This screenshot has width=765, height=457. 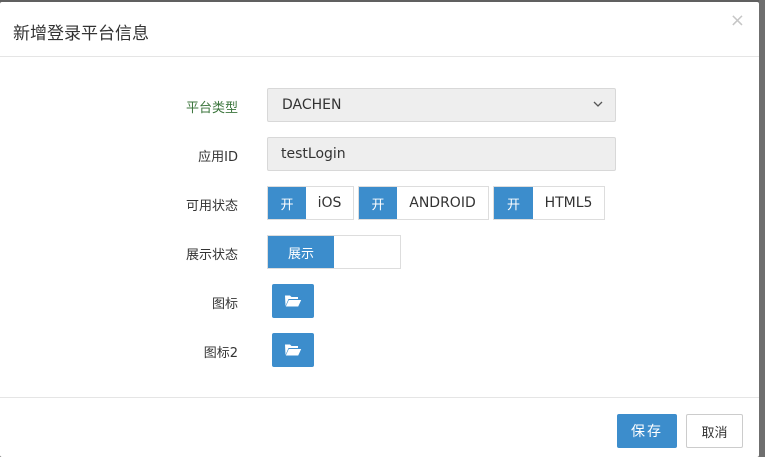 I want to click on modal-header: 新增登录平台信息 ×, so click(x=379, y=29).